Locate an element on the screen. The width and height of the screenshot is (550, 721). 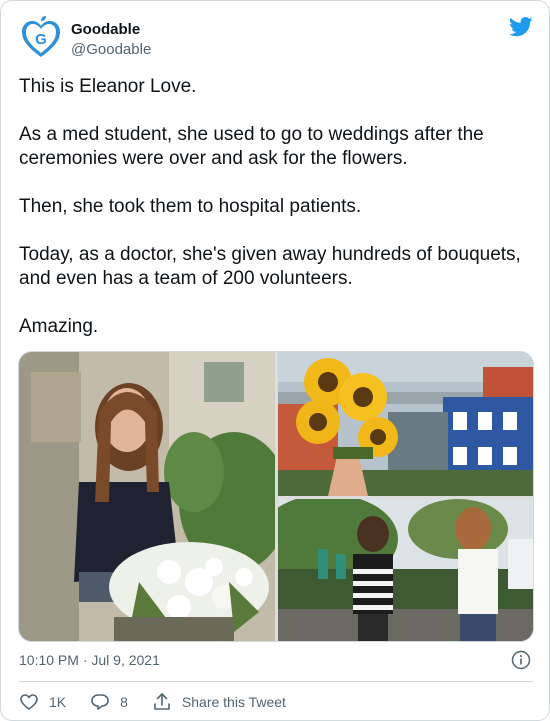
share-icon is located at coordinates (162, 701).